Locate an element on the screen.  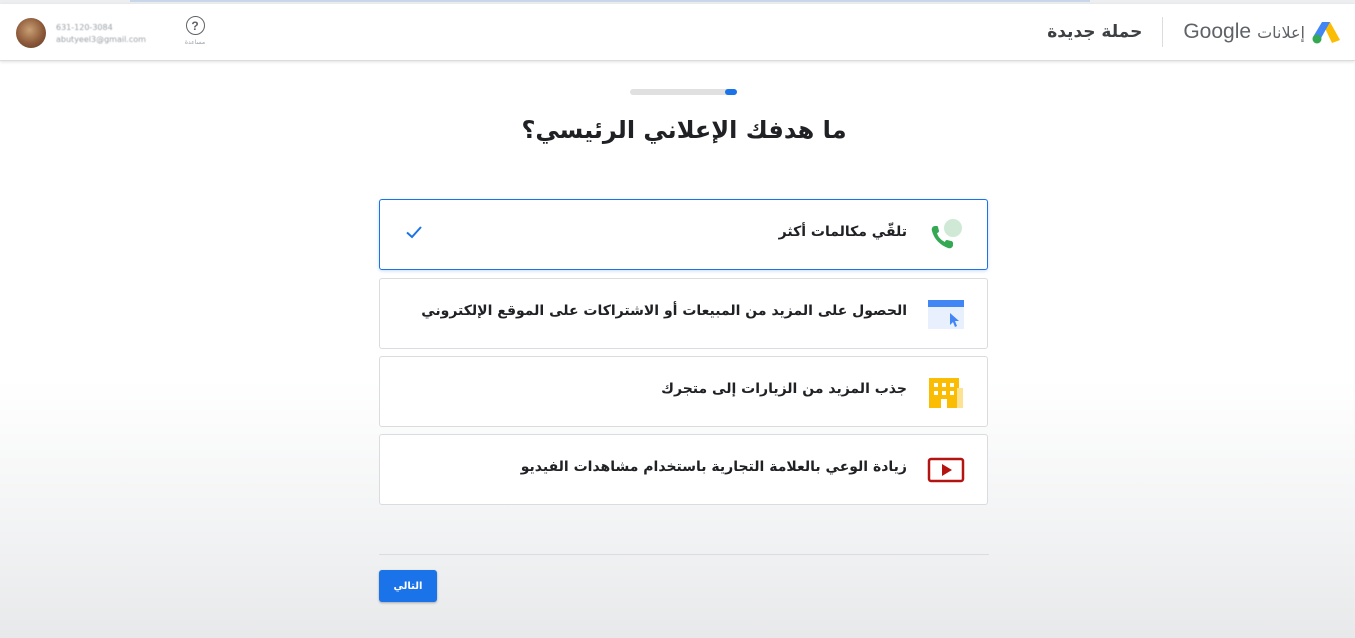
account-phone: 631-120-3084 is located at coordinates (84, 27).